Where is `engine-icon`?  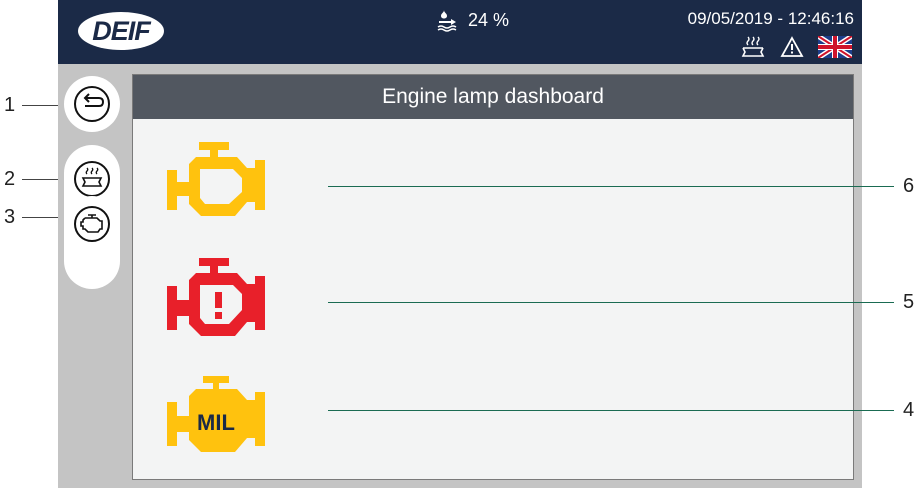 engine-icon is located at coordinates (92, 224).